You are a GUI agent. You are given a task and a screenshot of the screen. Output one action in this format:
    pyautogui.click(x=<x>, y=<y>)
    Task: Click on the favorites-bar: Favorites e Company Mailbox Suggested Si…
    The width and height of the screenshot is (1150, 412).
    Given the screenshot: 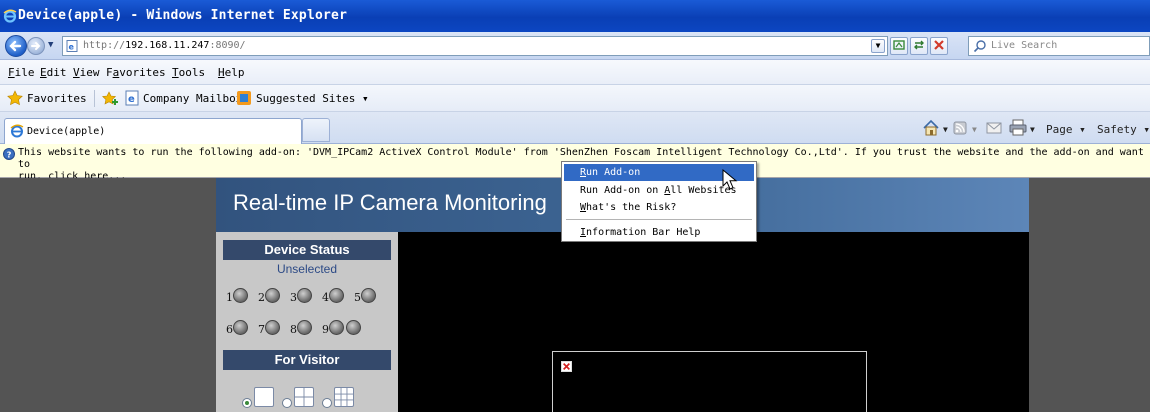 What is the action you would take?
    pyautogui.click(x=575, y=98)
    